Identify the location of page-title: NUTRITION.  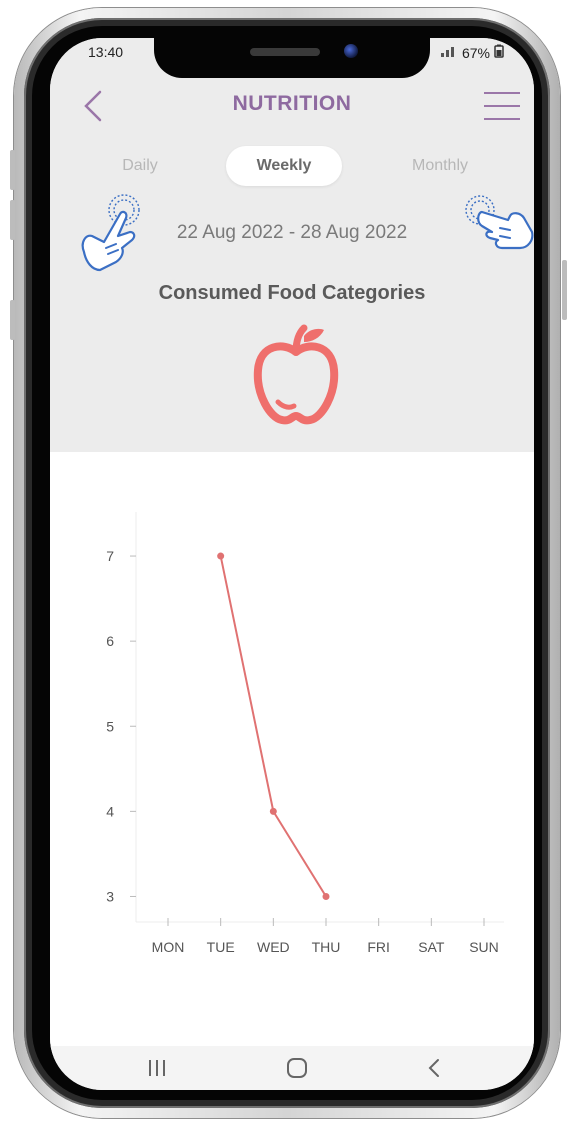
(292, 103).